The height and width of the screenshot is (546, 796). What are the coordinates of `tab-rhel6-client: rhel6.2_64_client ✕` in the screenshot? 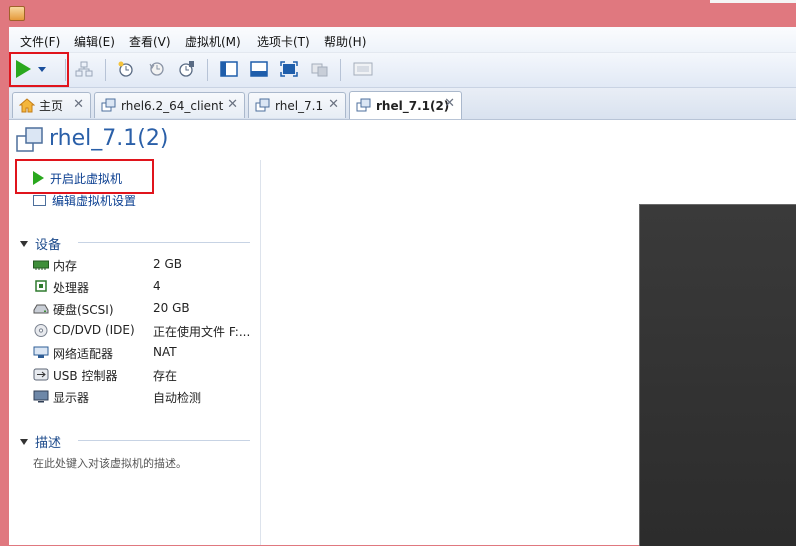 It's located at (169, 105).